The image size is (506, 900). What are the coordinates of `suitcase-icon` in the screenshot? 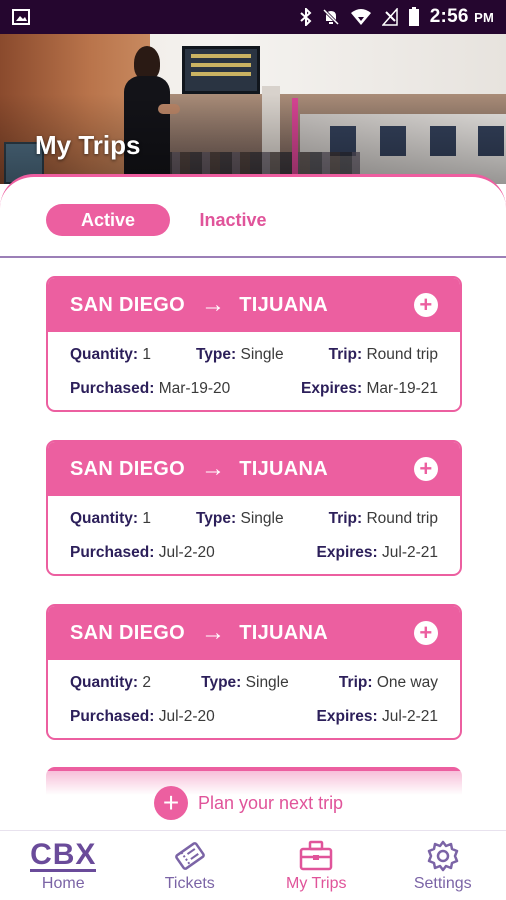 It's located at (316, 855).